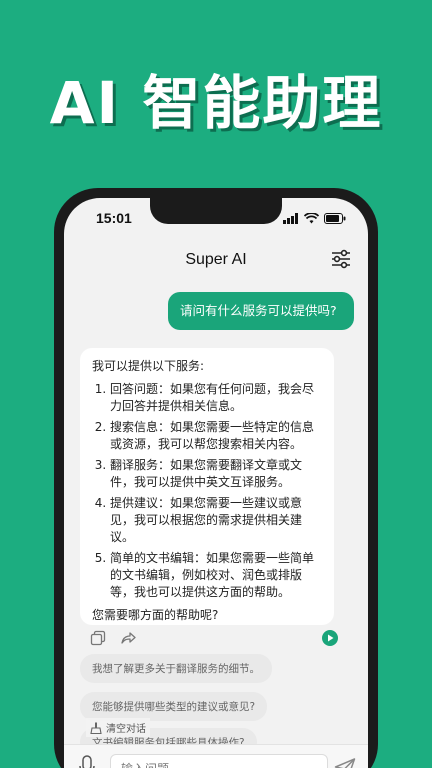 The width and height of the screenshot is (432, 768). What do you see at coordinates (126, 729) in the screenshot?
I see `clear-chat-label: 清空对话` at bounding box center [126, 729].